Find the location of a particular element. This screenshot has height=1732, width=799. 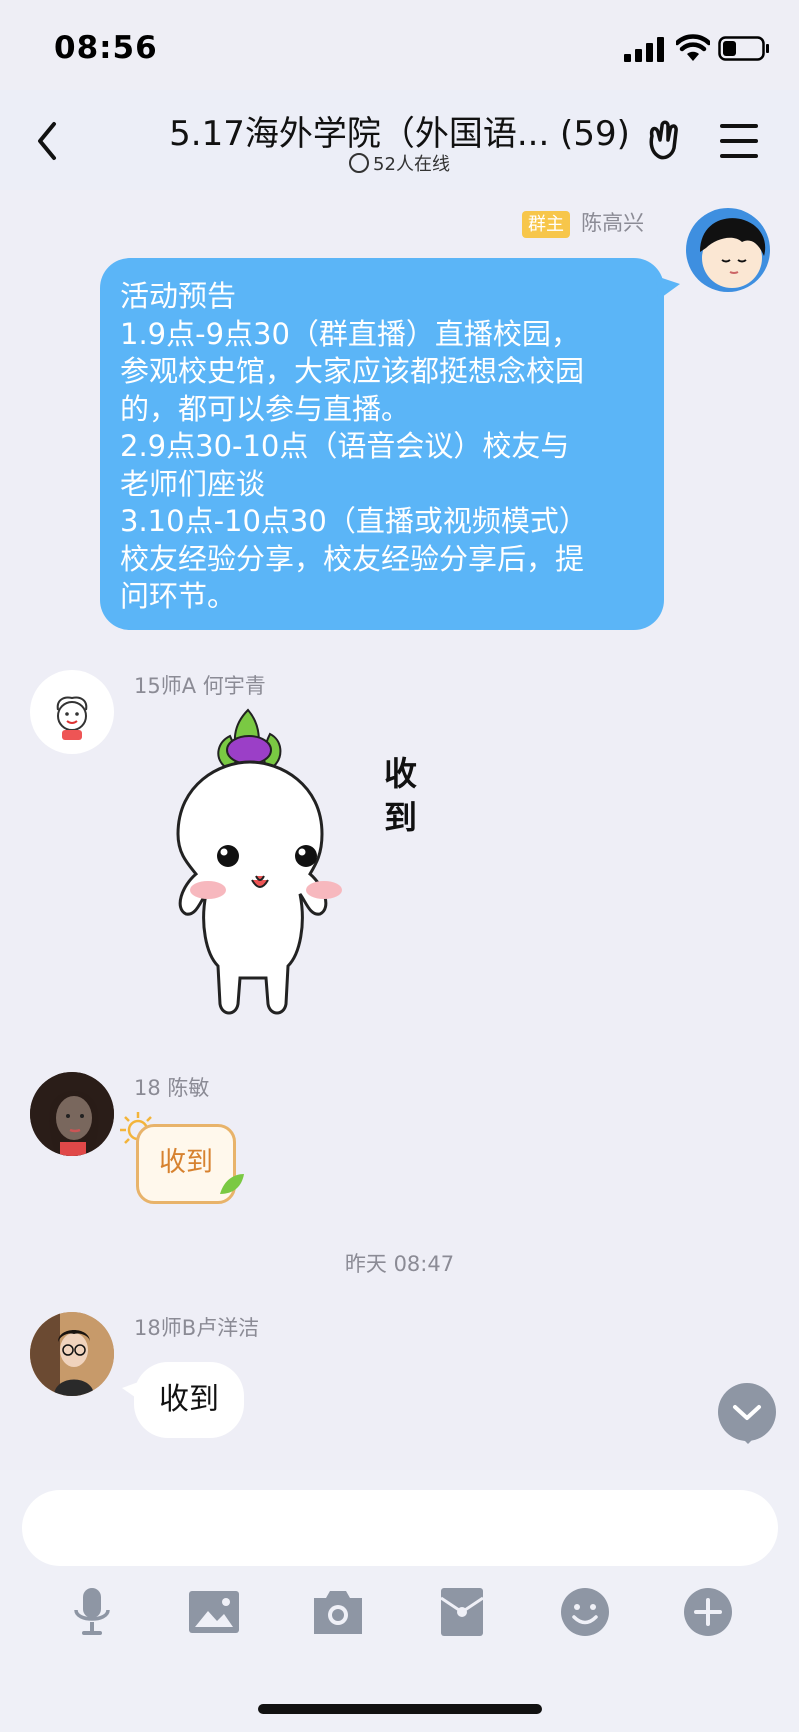

message-line: 校友经验分享，校友经验分享后，提 is located at coordinates (352, 558).